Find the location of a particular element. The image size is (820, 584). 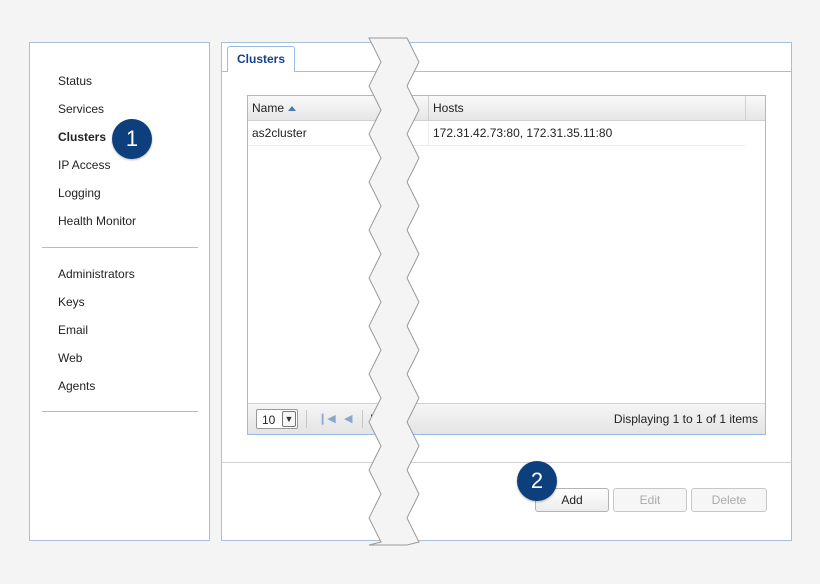

torn-break-decoration is located at coordinates (394, 291).